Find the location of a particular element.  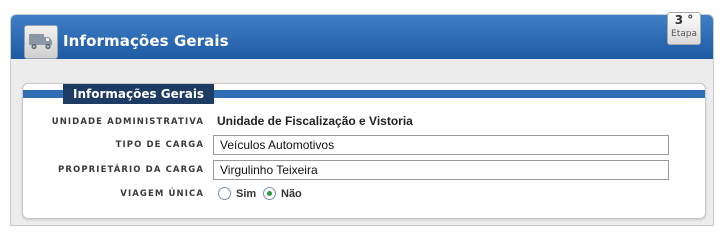

tipo-carga-input is located at coordinates (441, 145).